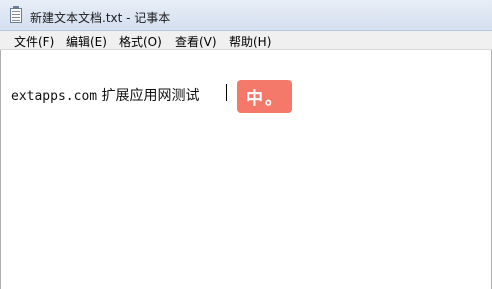  Describe the element at coordinates (250, 41) in the screenshot. I see `menu-help: 帮助(H)` at that location.